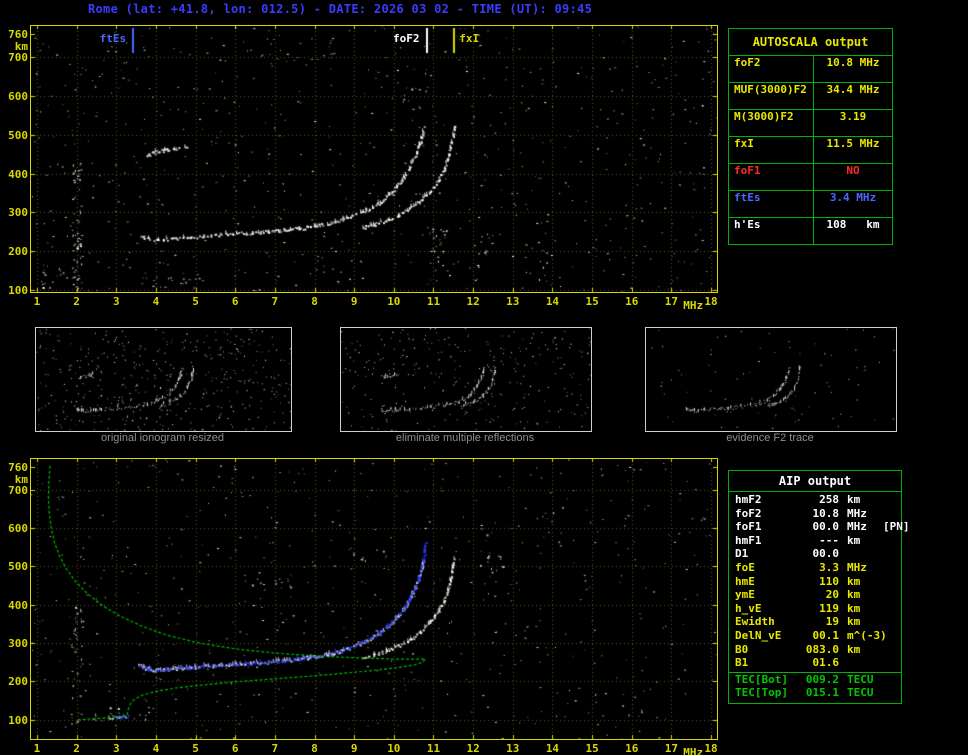  I want to click on param-label: TEC[Bot], so click(761, 679).